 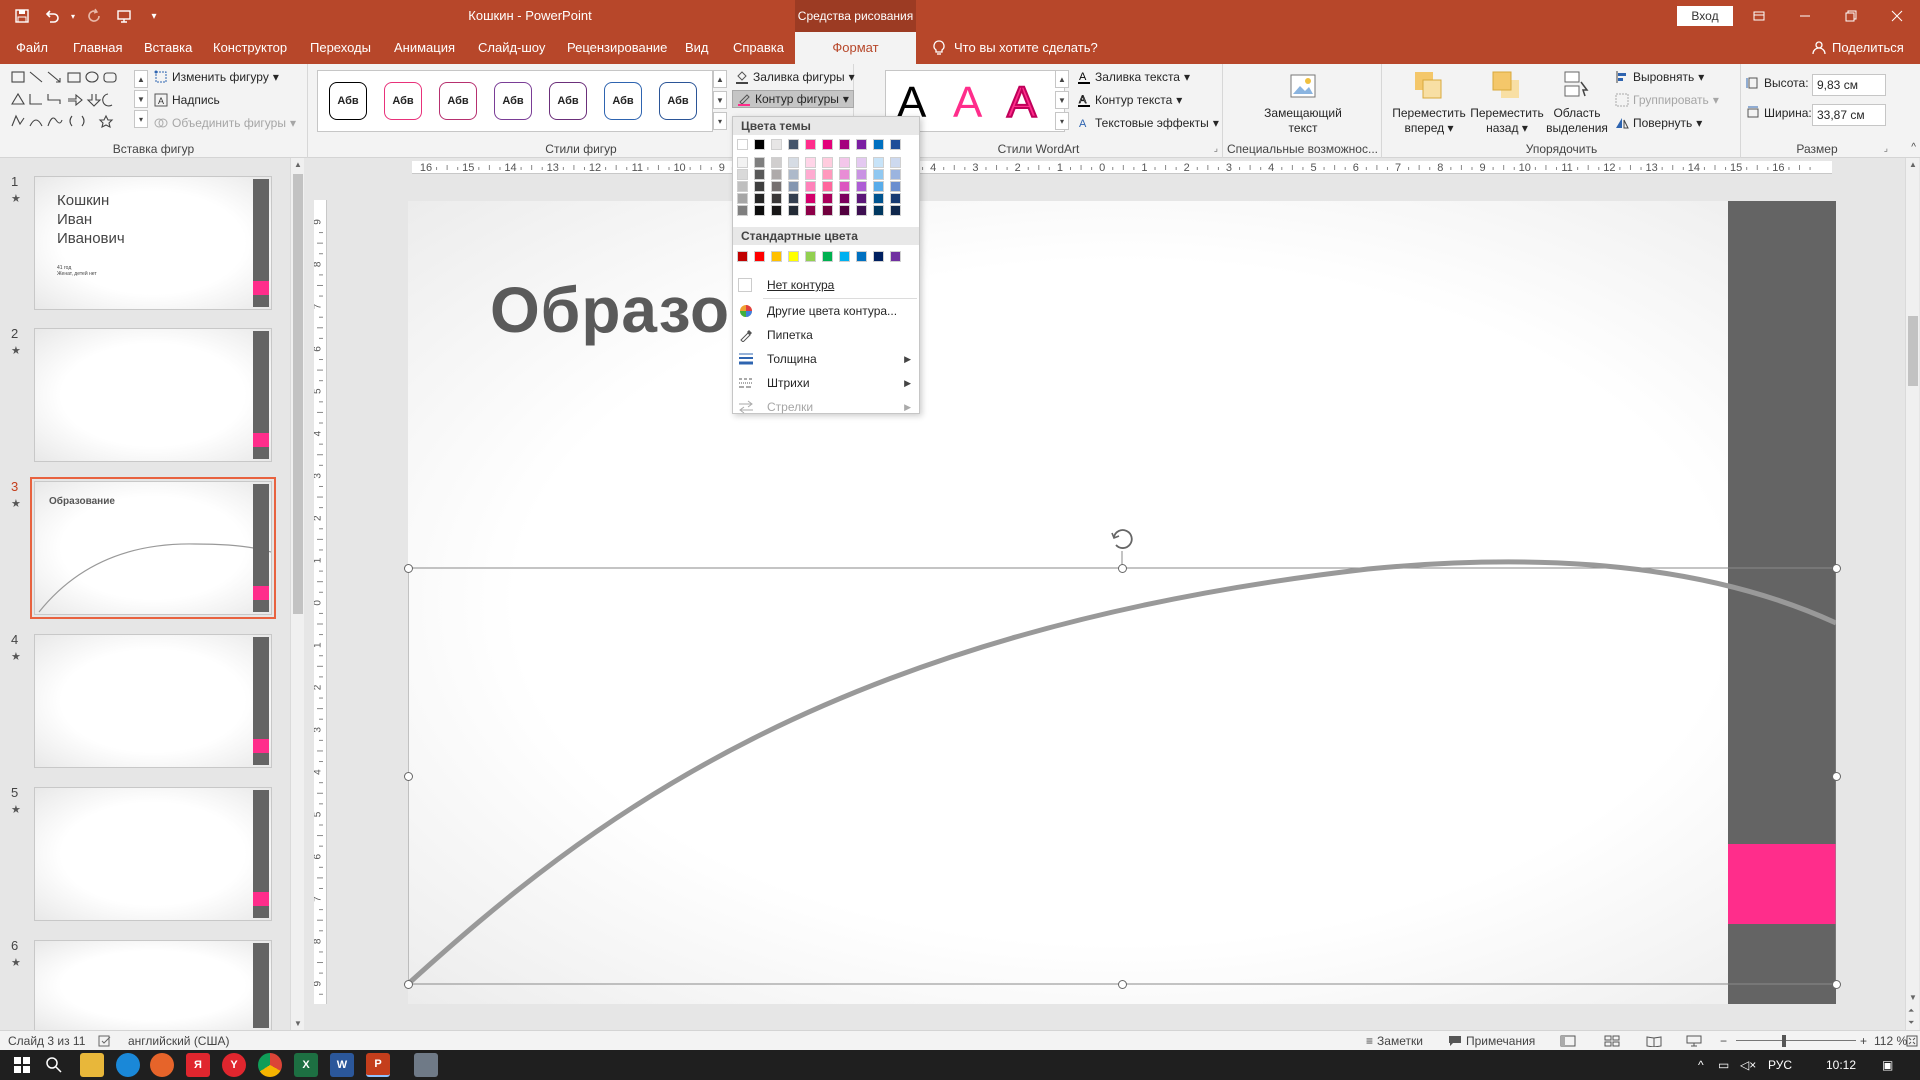 I want to click on network-icon: ▭, so click(x=1723, y=1065).